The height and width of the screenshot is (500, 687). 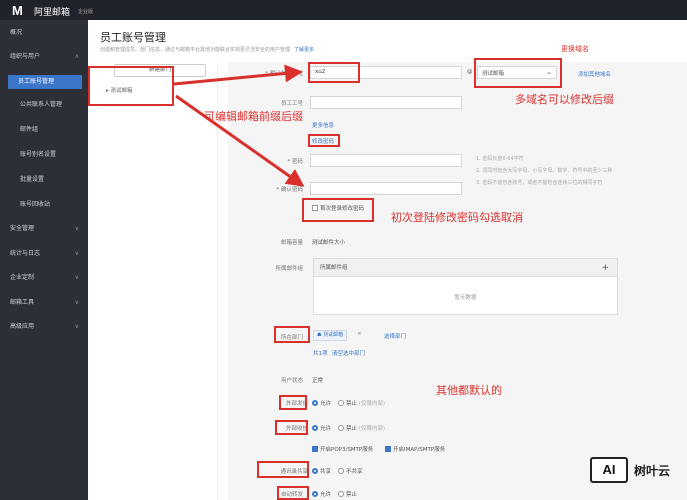 I want to click on annotation-arrows, so click(x=239, y=125).